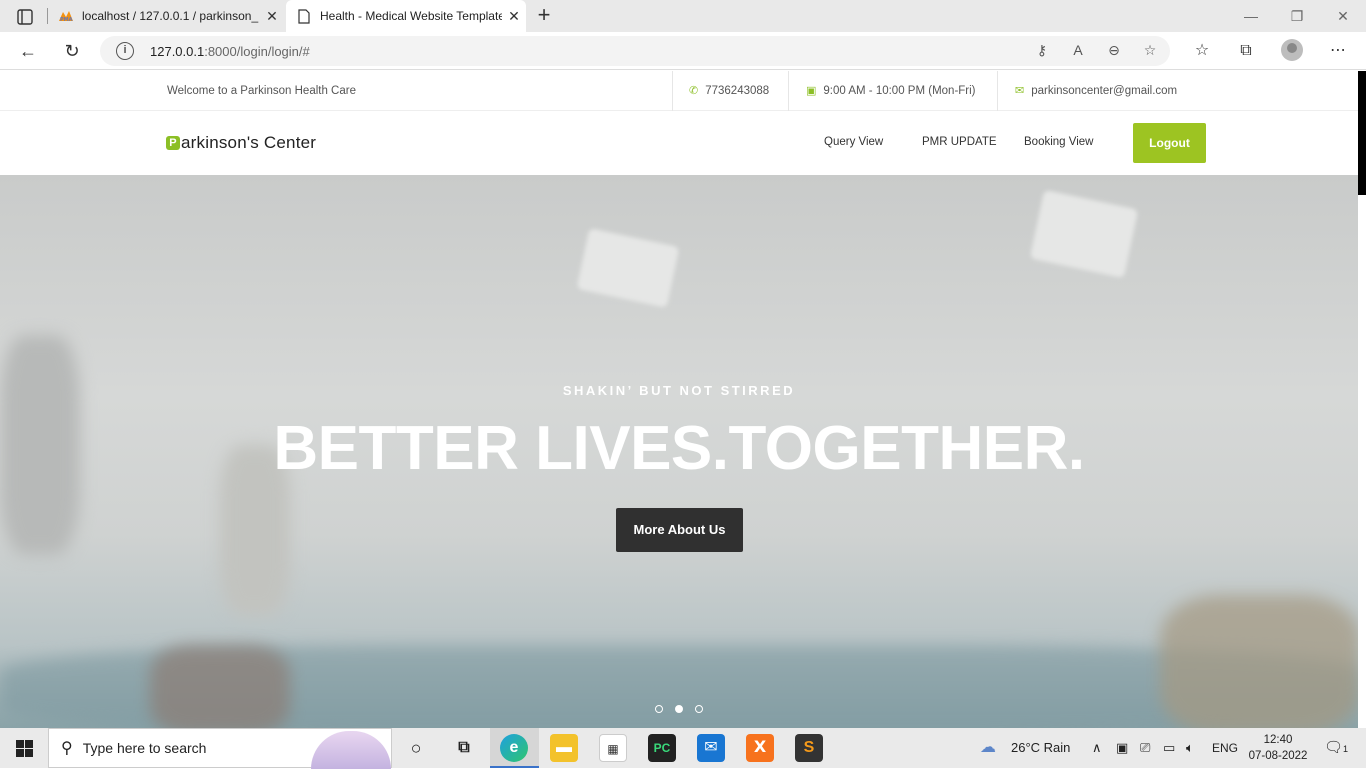  Describe the element at coordinates (613, 748) in the screenshot. I see `store-icon: ▦` at that location.